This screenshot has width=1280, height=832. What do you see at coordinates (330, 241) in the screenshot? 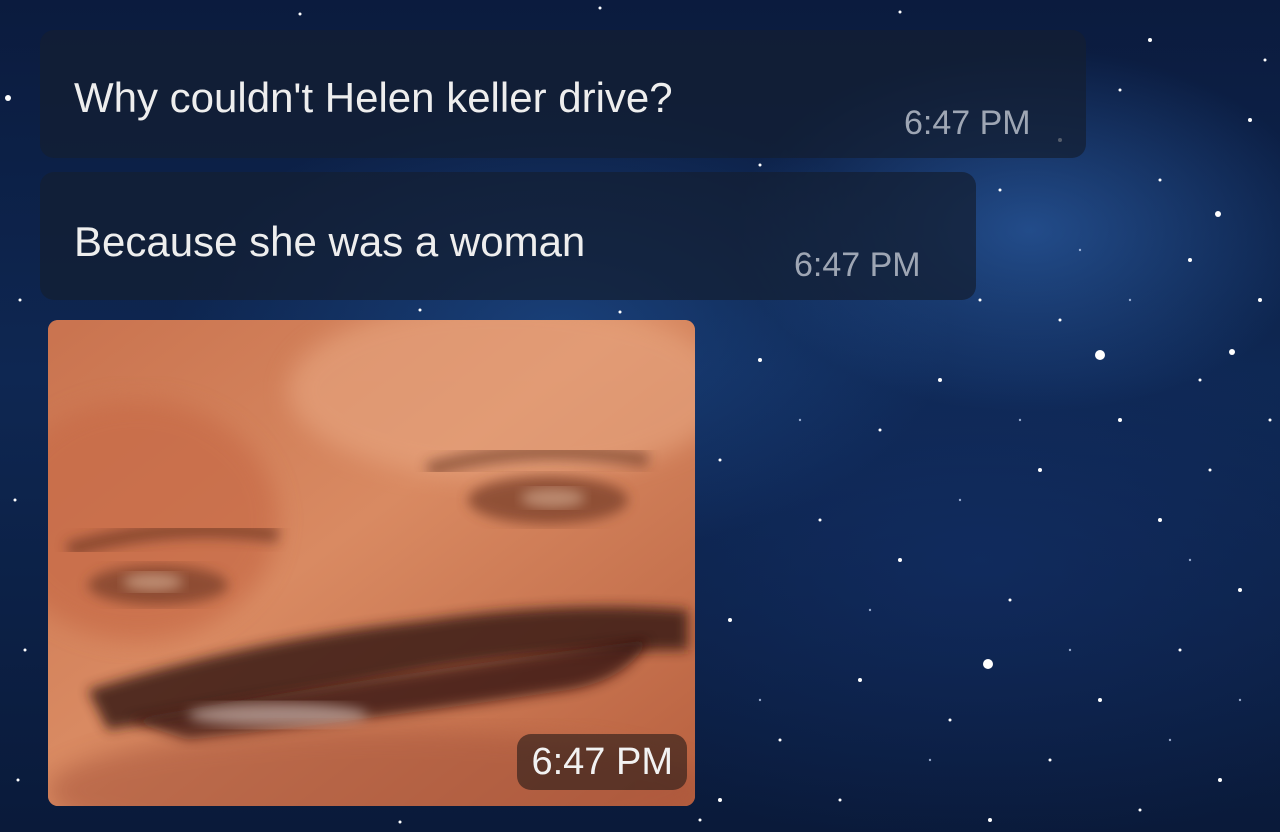
I see `message-text: Because she was a woman` at bounding box center [330, 241].